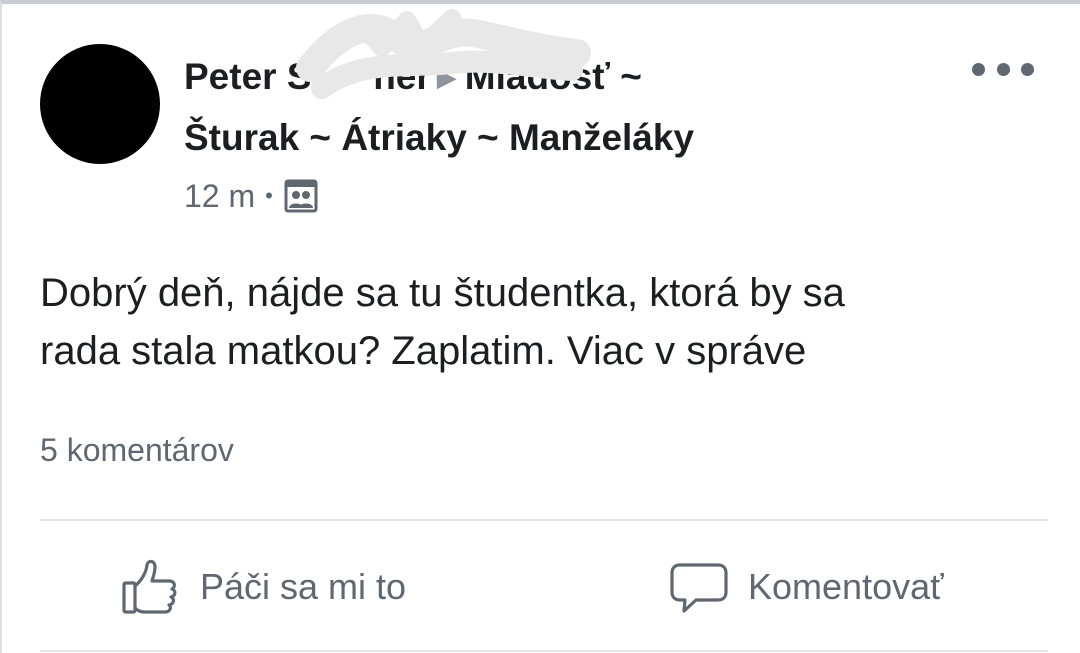  I want to click on author-name-visible: Peter S, so click(248, 76).